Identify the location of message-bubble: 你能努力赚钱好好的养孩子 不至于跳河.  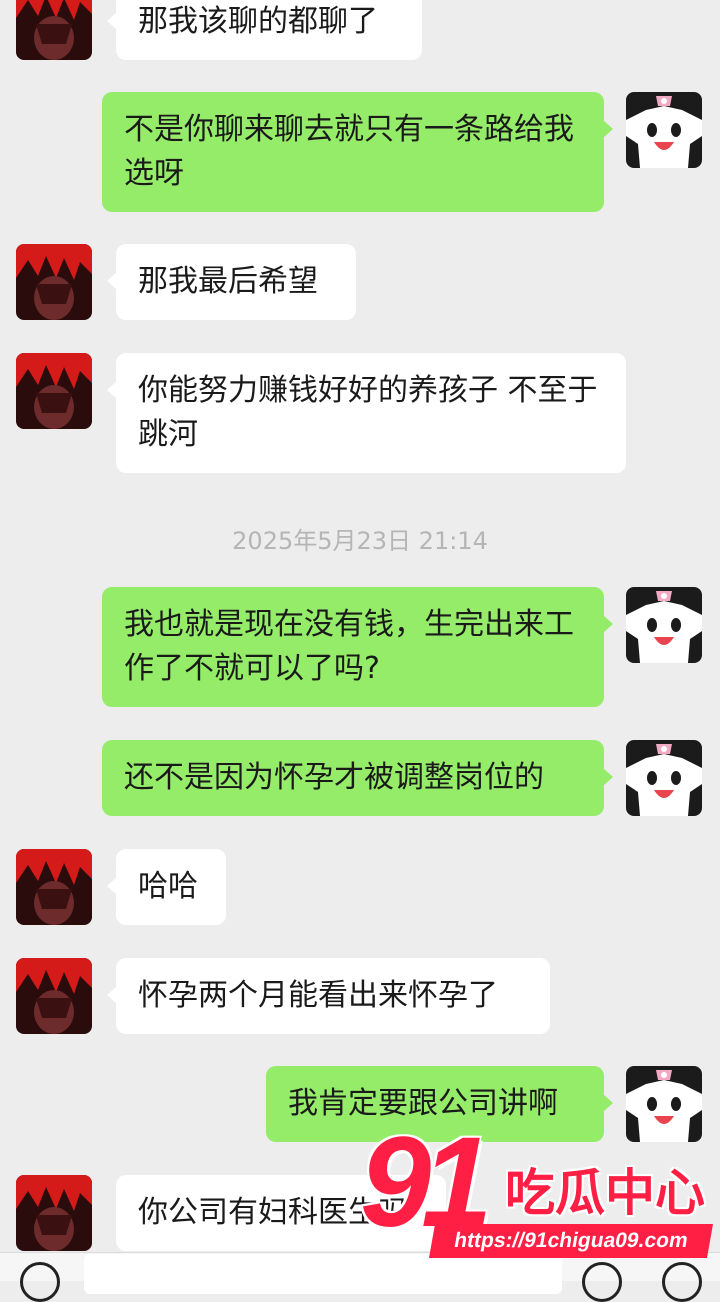
(366, 413).